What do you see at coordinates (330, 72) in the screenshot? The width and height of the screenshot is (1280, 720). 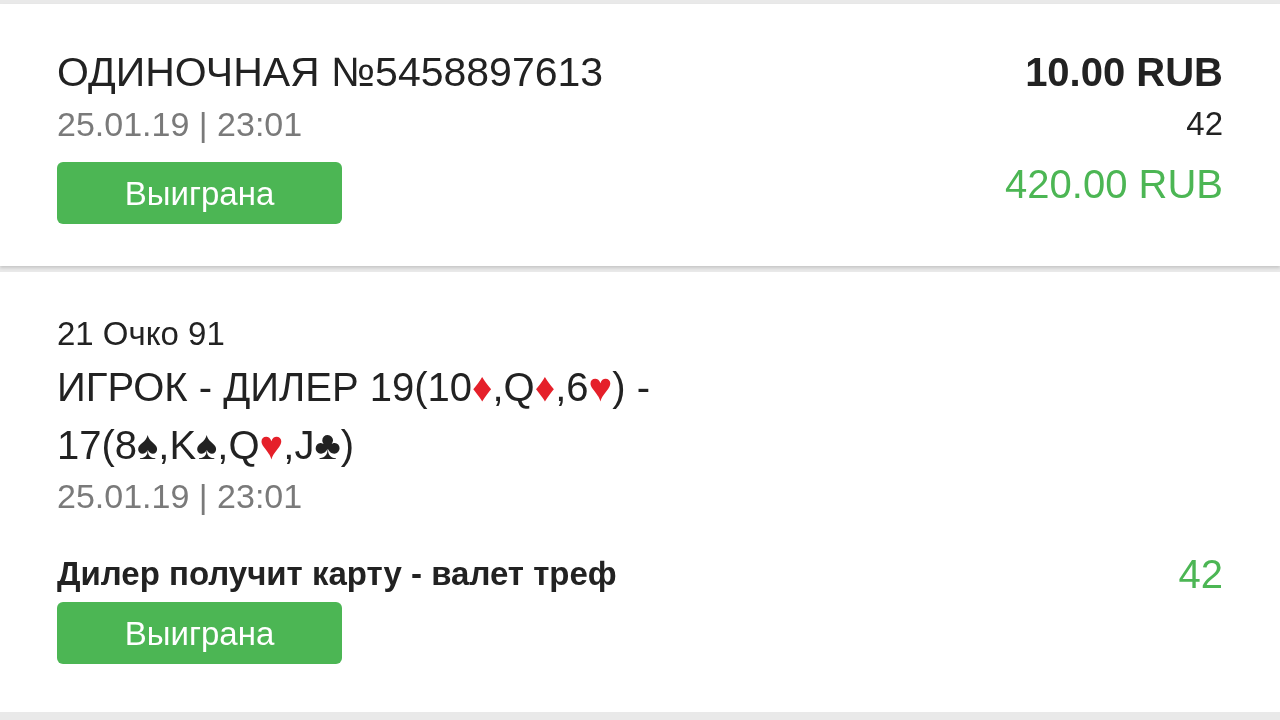 I see `bet-title: ОДИНОЧНАЯ №5458897613` at bounding box center [330, 72].